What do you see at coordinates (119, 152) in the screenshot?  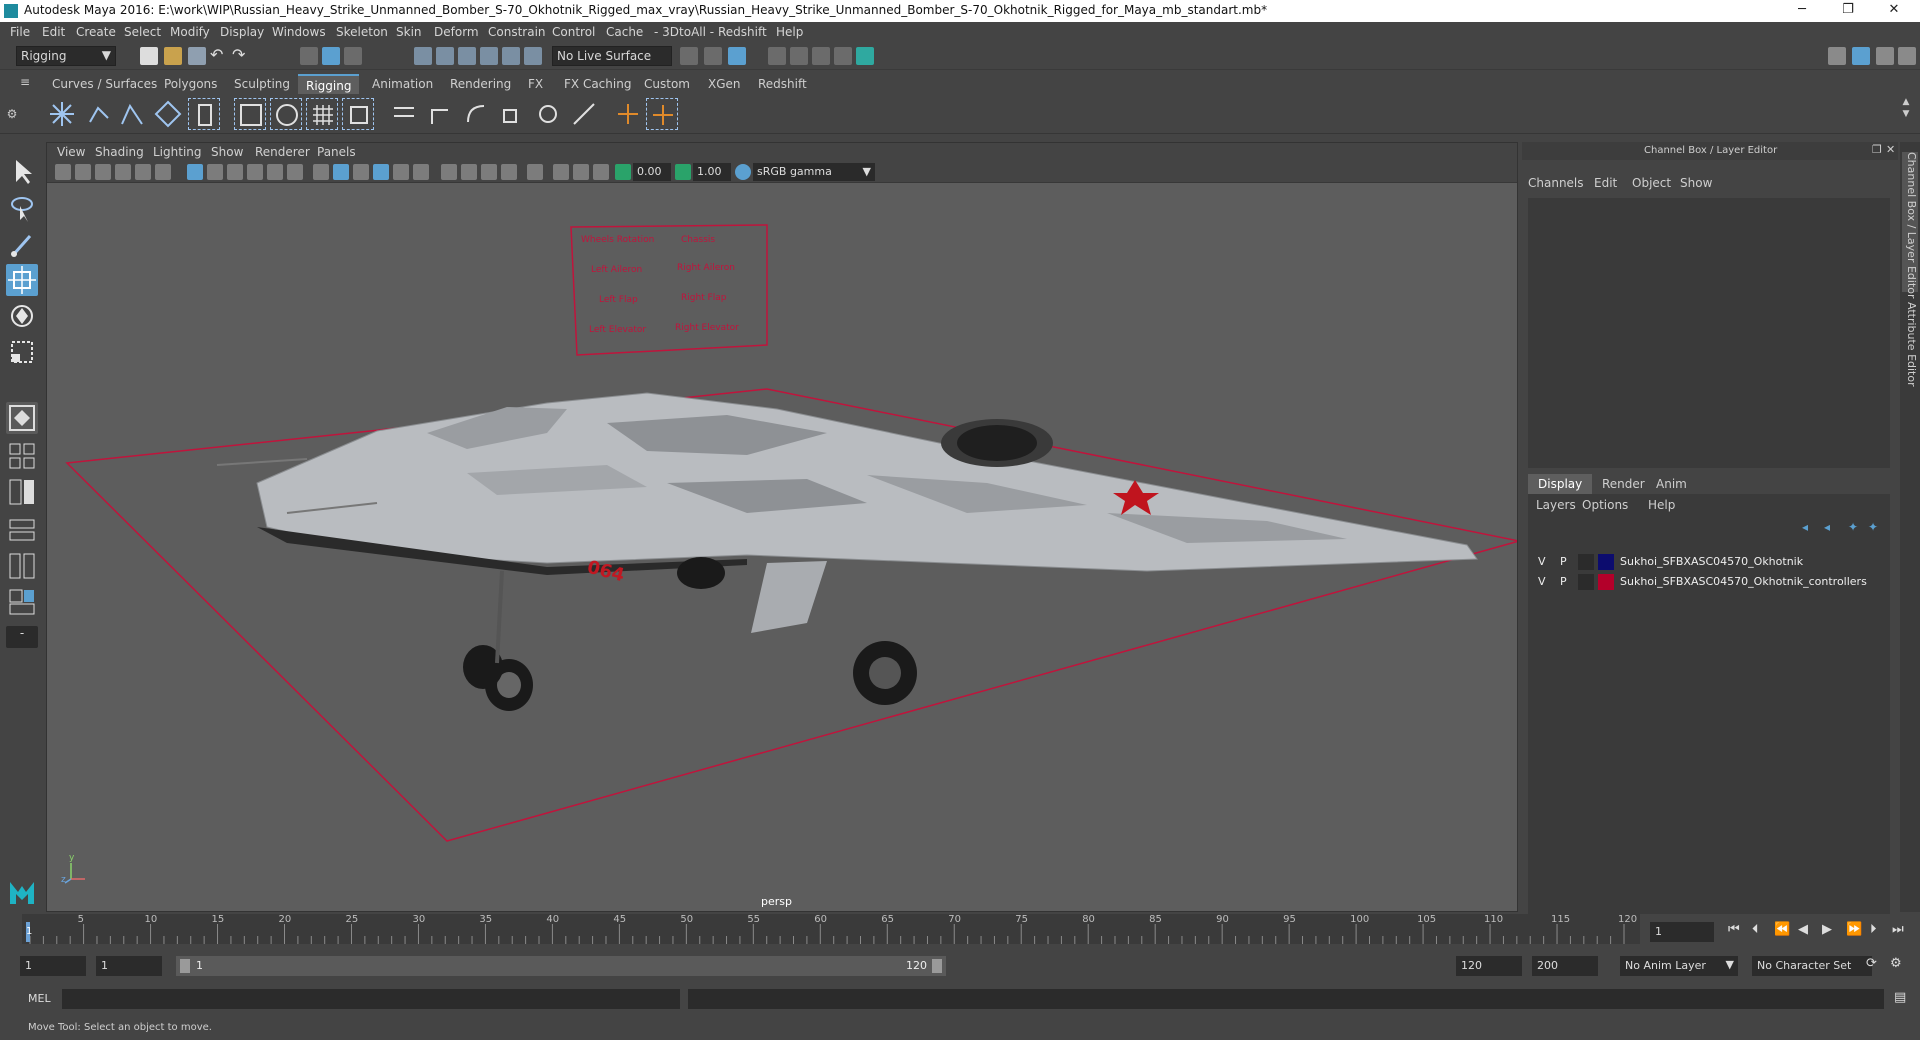 I see `viewport-menu-shading: Shading` at bounding box center [119, 152].